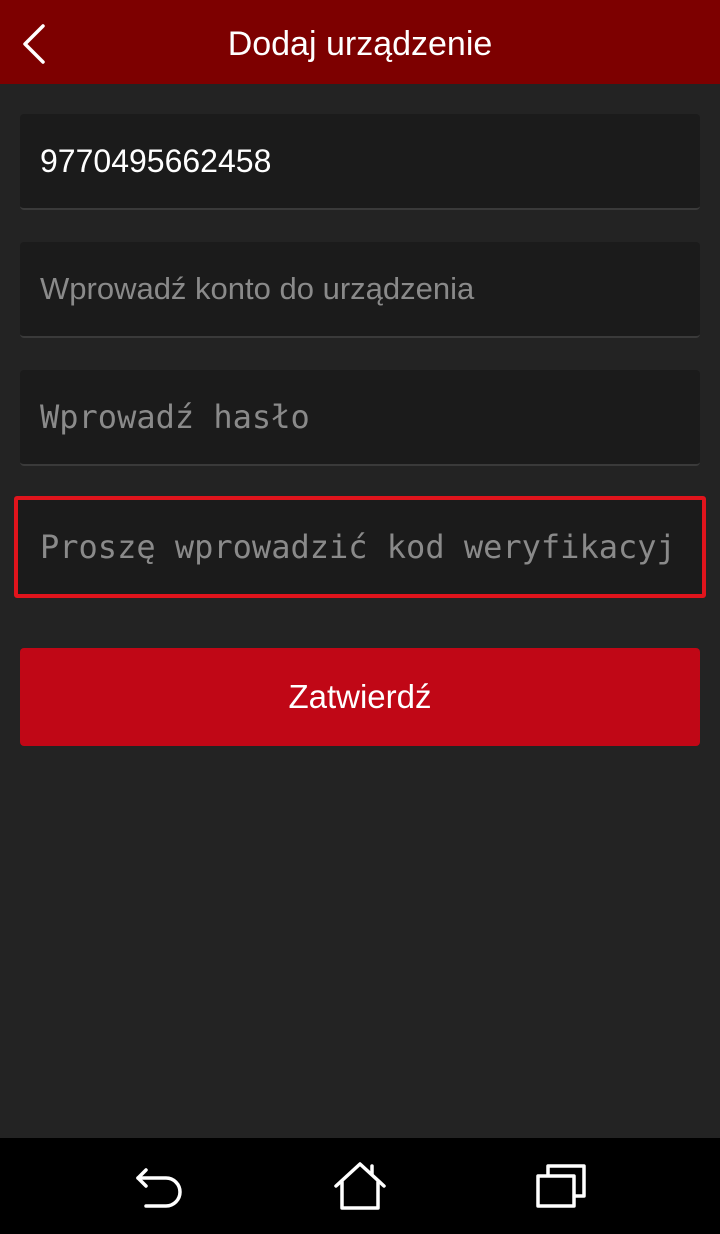  I want to click on recent-apps-icon, so click(561, 1186).